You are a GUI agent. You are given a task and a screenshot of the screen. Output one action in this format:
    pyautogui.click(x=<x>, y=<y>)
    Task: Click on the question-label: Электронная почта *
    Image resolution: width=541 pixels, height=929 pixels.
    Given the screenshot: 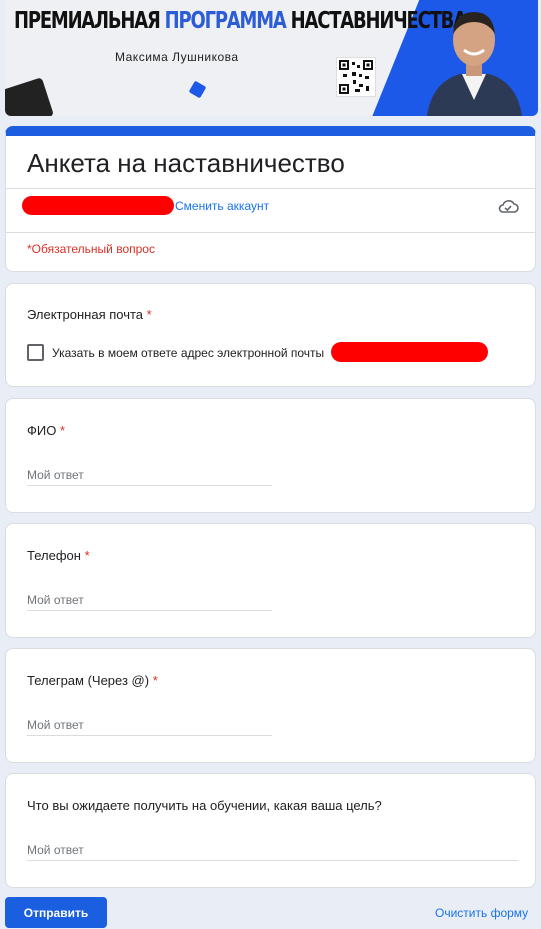 What is the action you would take?
    pyautogui.click(x=89, y=314)
    